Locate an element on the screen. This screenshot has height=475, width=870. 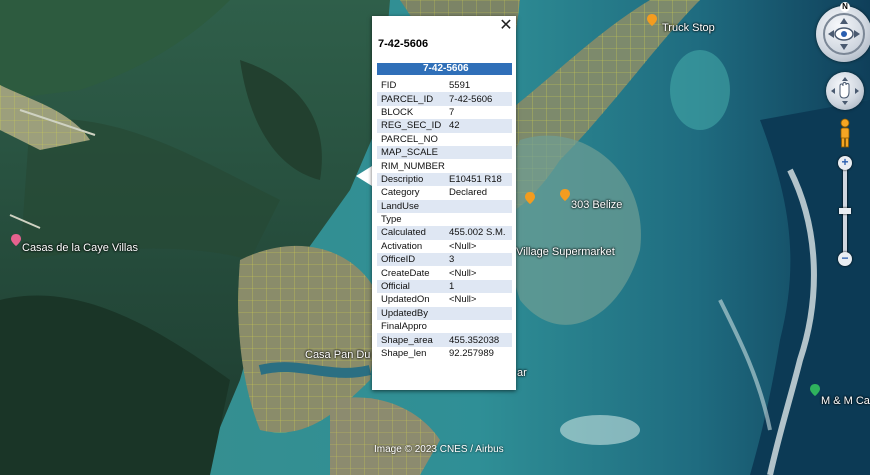
attribute-key: FinalAppro is located at coordinates (404, 327).